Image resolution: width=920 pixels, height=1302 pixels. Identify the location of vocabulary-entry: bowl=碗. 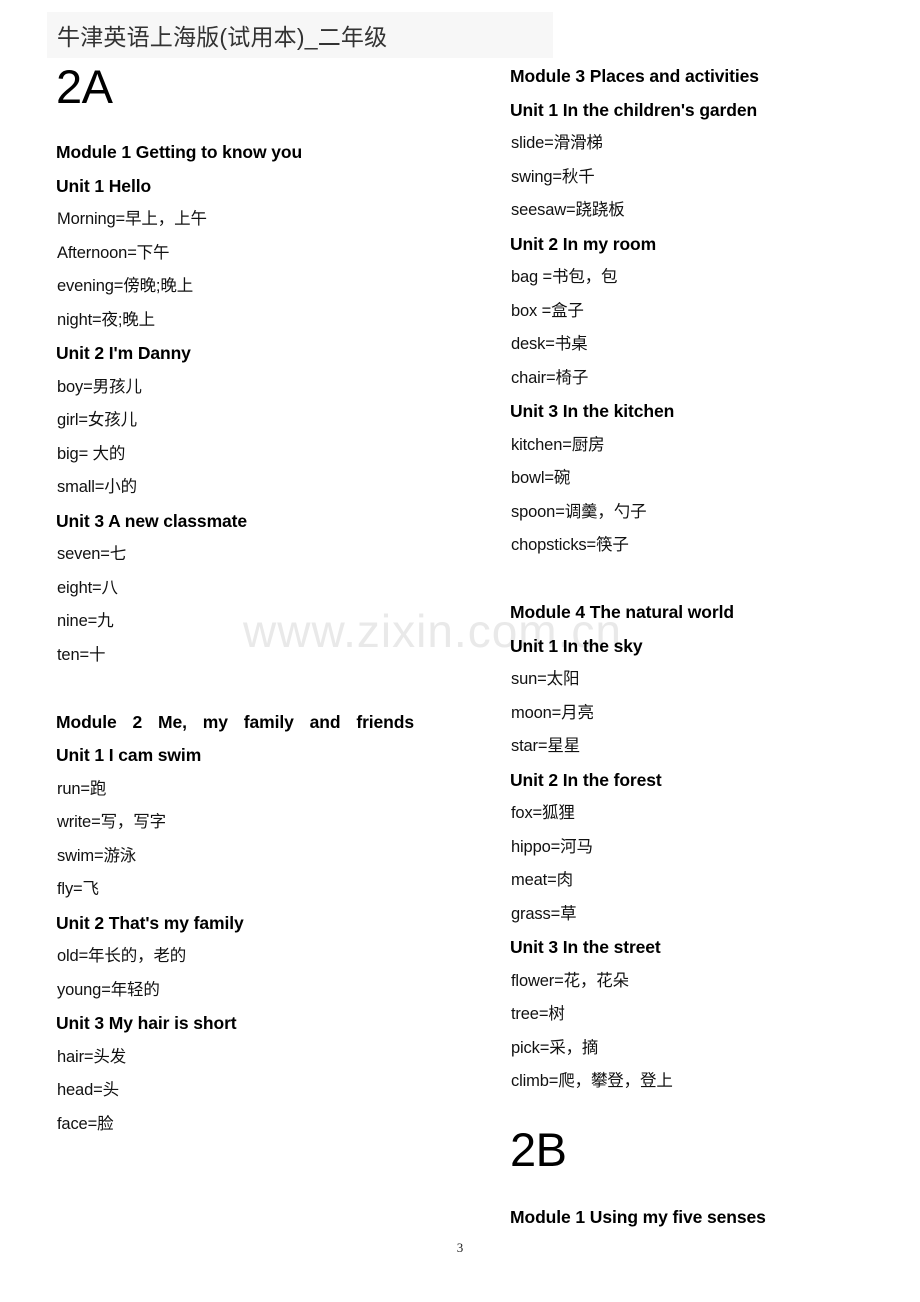
(541, 478).